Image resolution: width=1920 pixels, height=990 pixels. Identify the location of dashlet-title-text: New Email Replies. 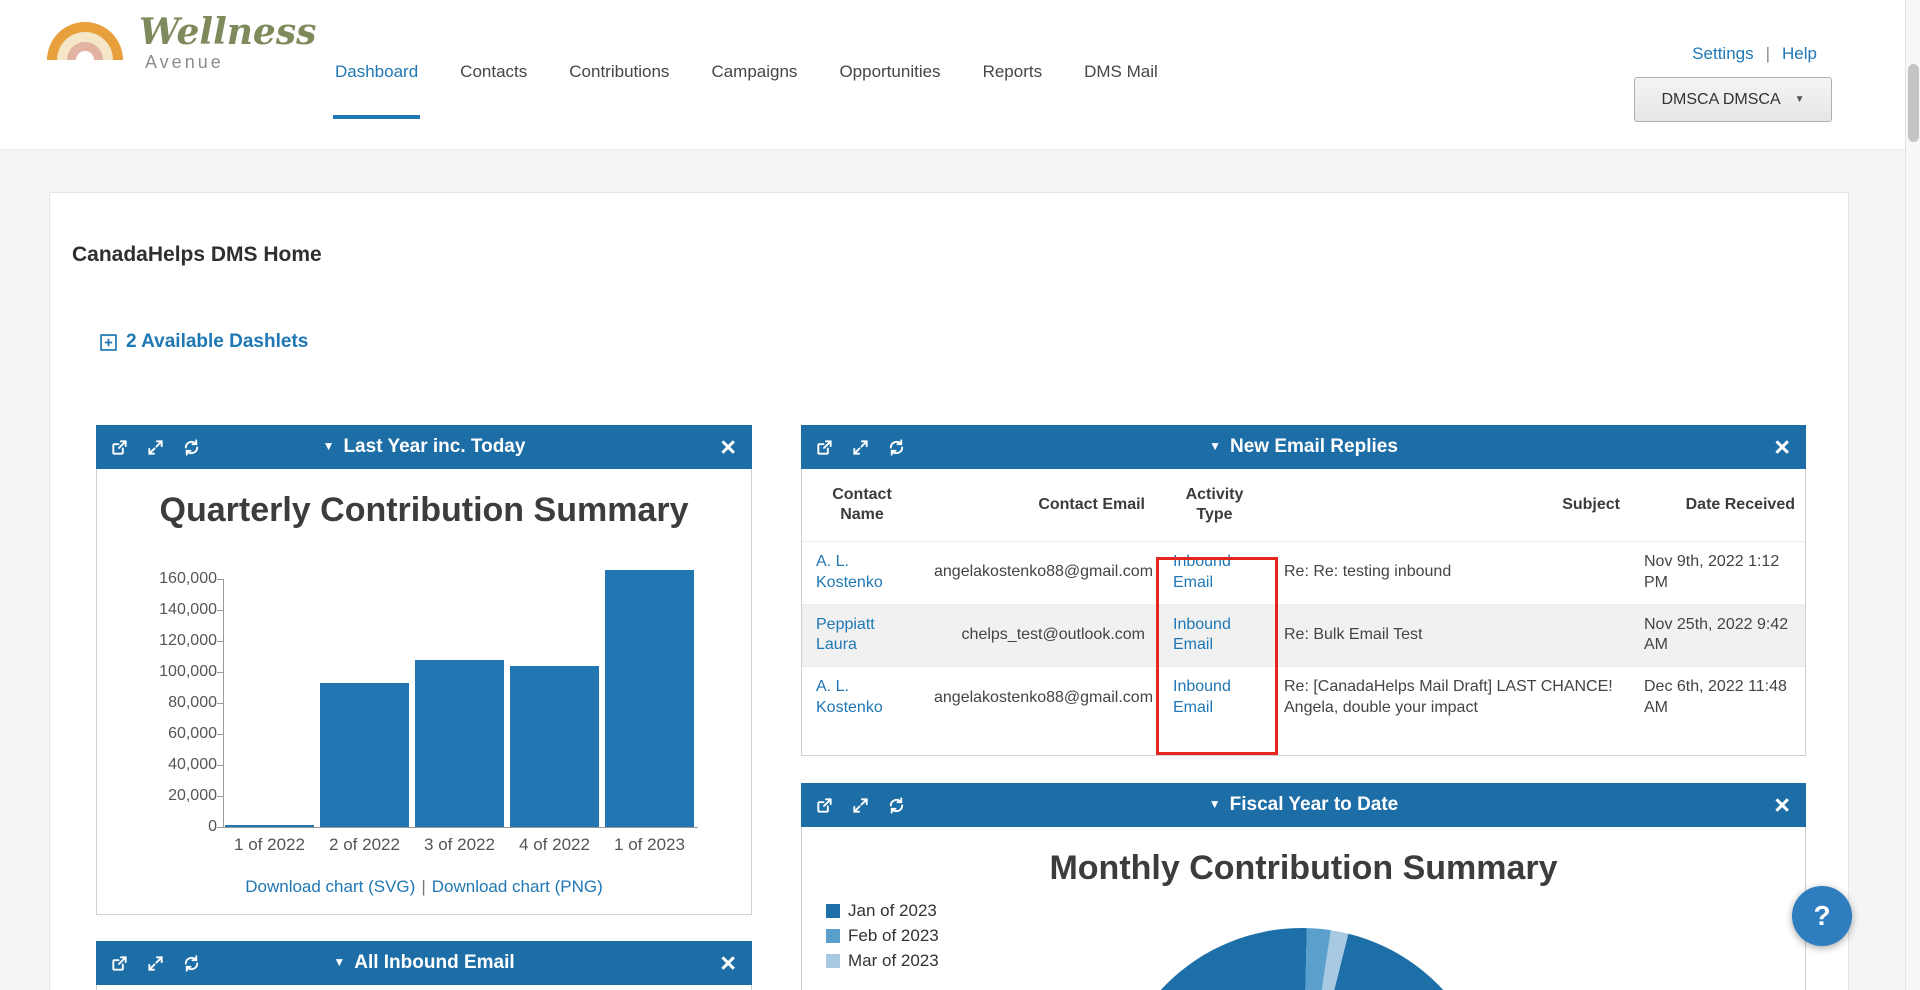
(1313, 446).